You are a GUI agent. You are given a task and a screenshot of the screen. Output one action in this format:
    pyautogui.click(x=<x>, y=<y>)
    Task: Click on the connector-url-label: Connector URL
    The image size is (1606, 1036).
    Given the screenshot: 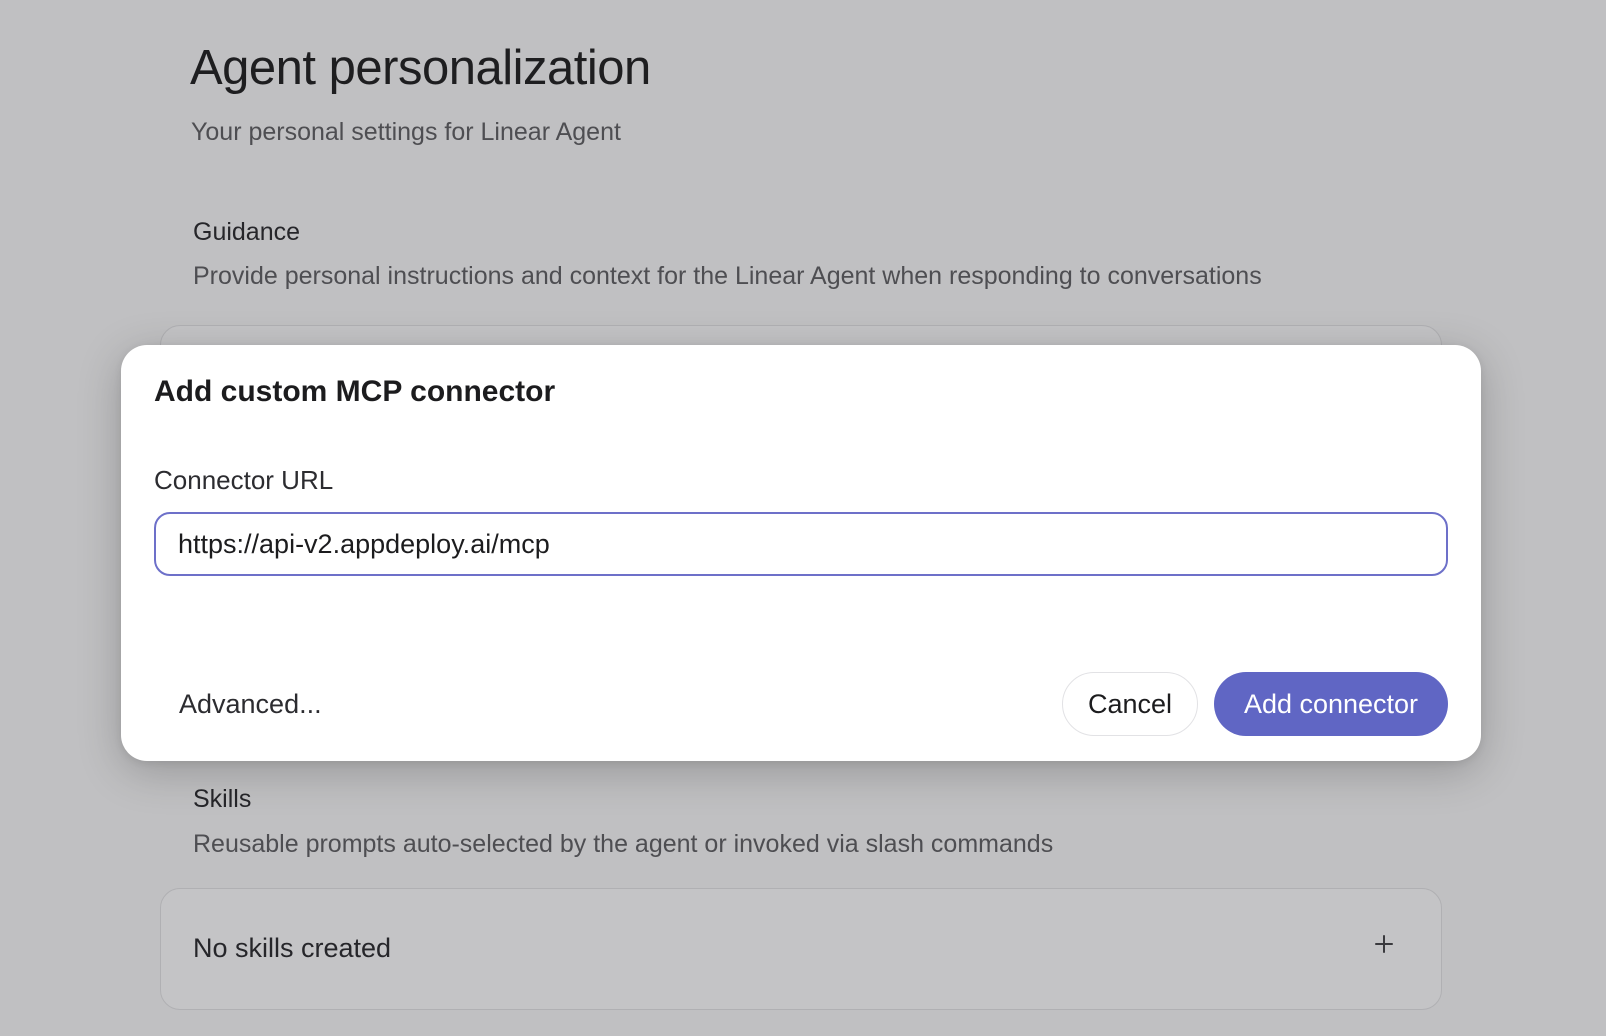 What is the action you would take?
    pyautogui.click(x=244, y=480)
    